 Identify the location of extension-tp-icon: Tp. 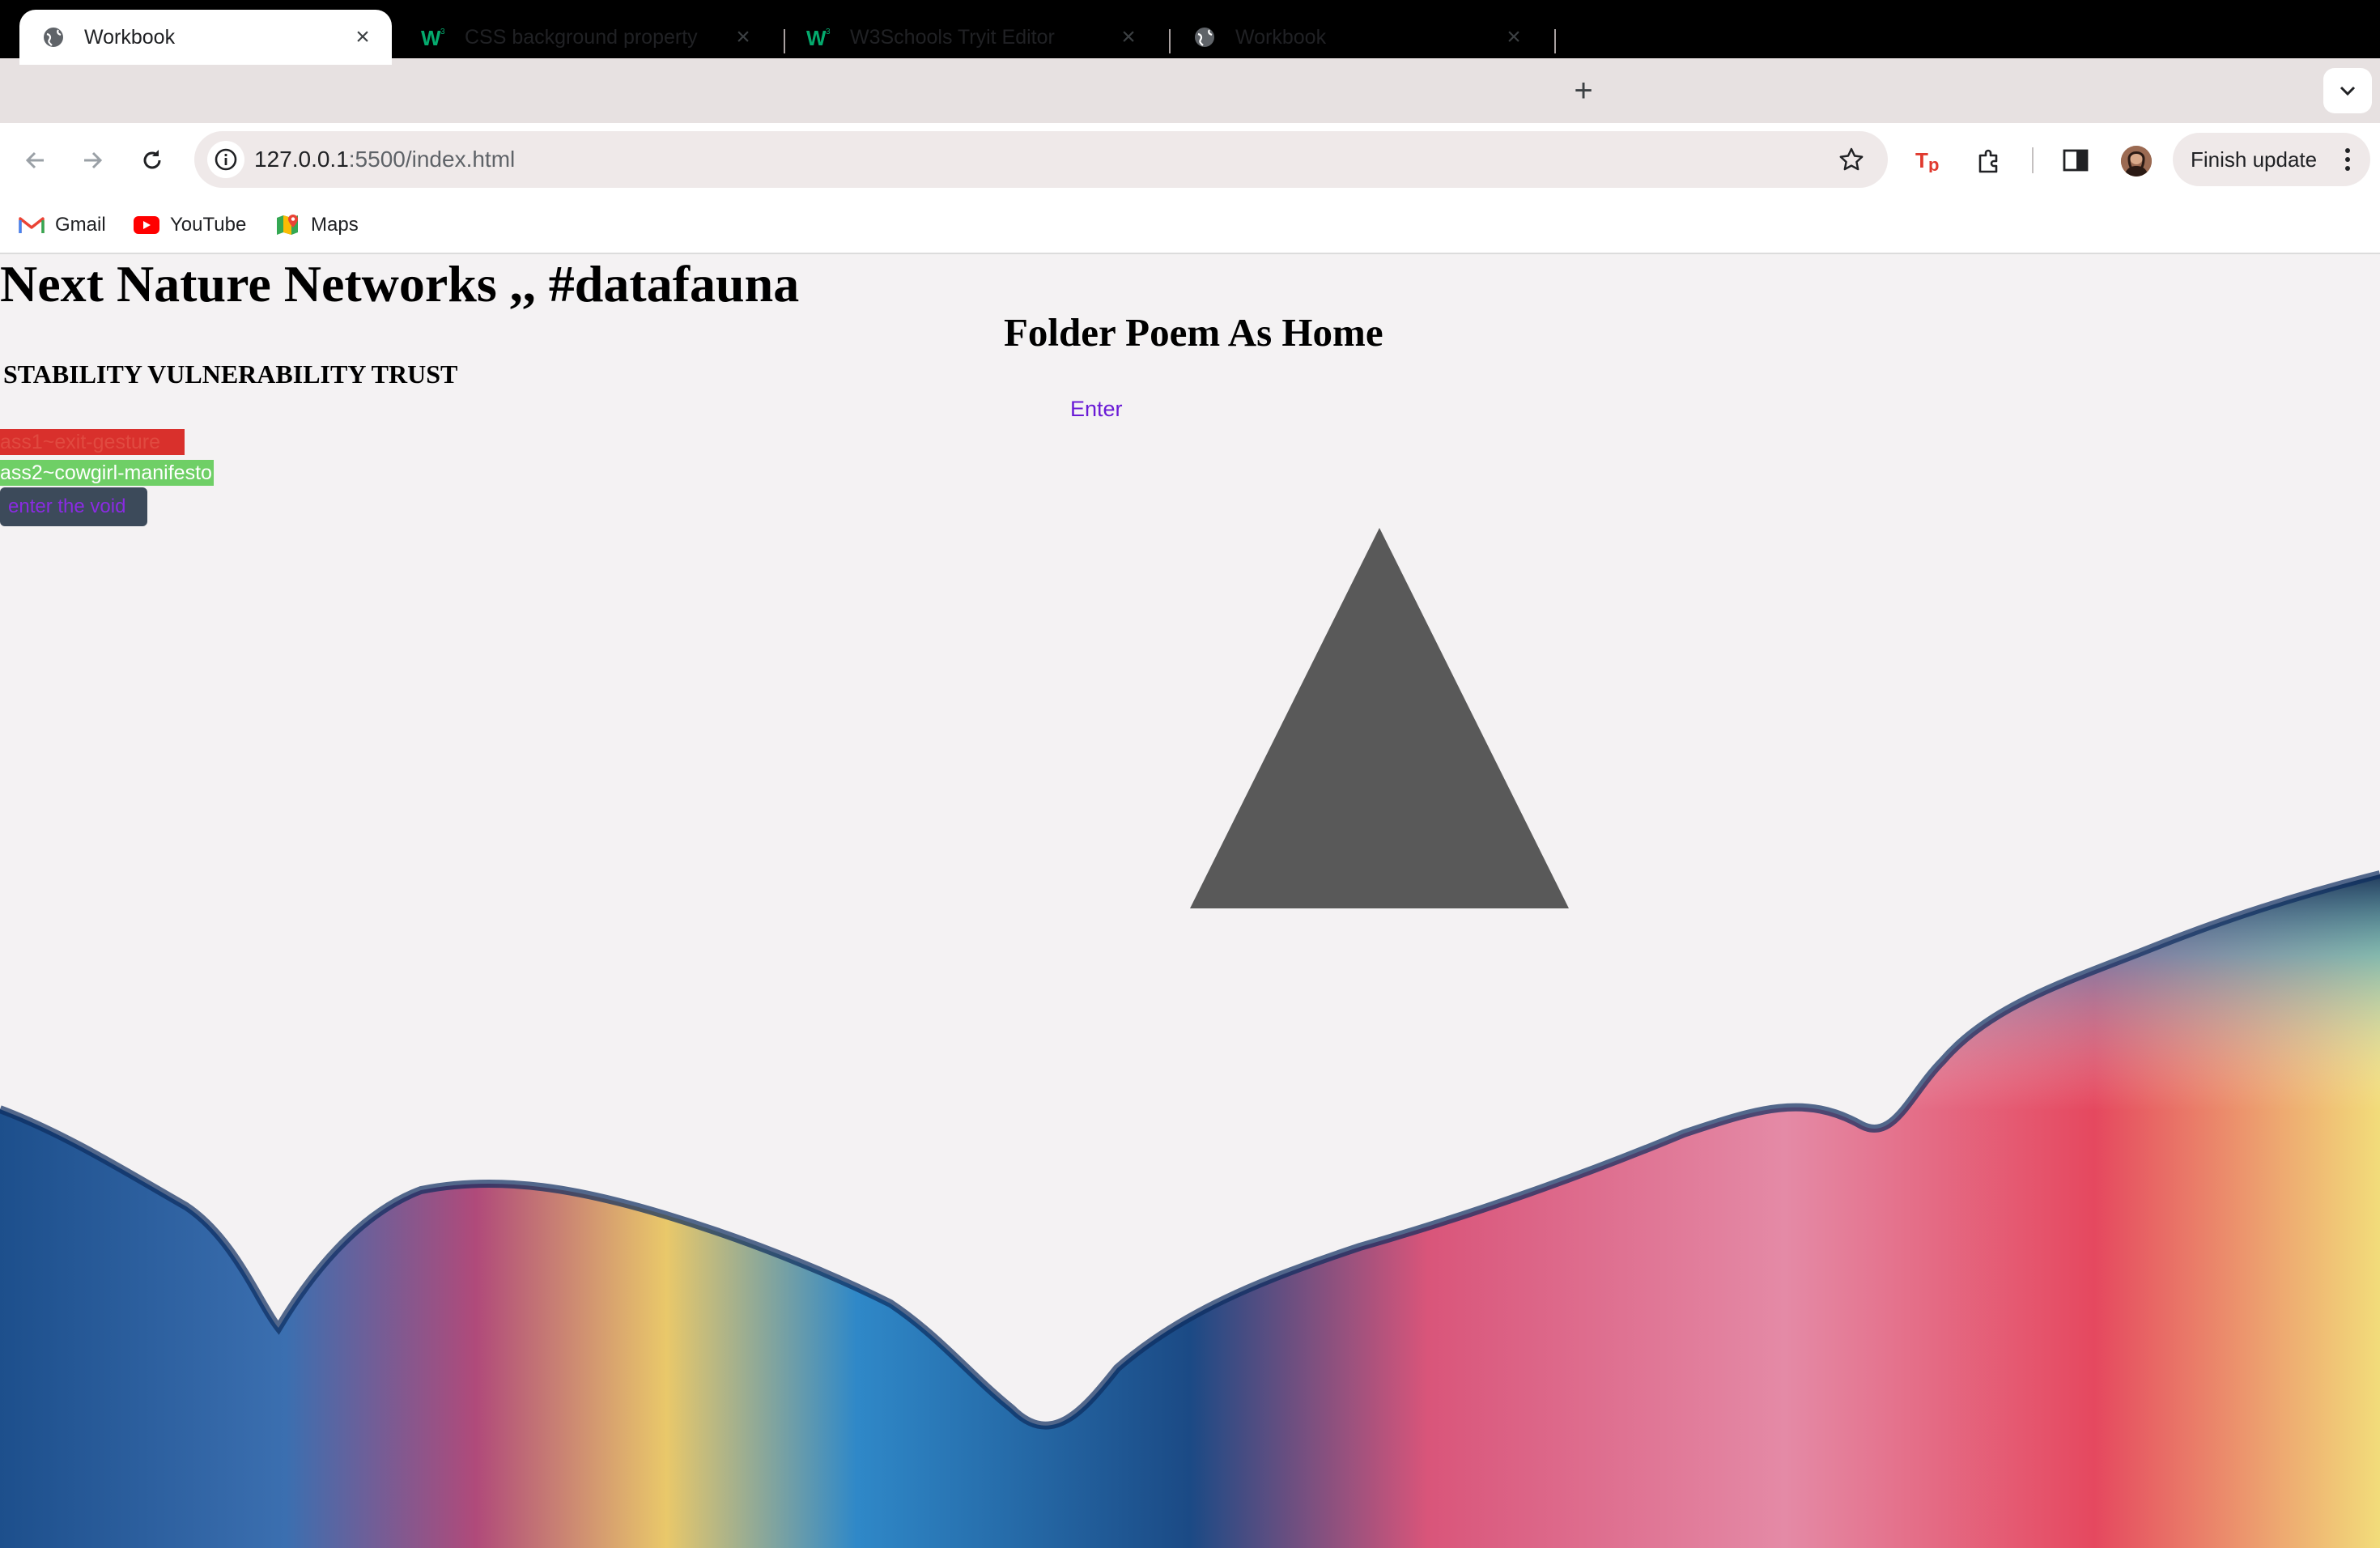
(1930, 160).